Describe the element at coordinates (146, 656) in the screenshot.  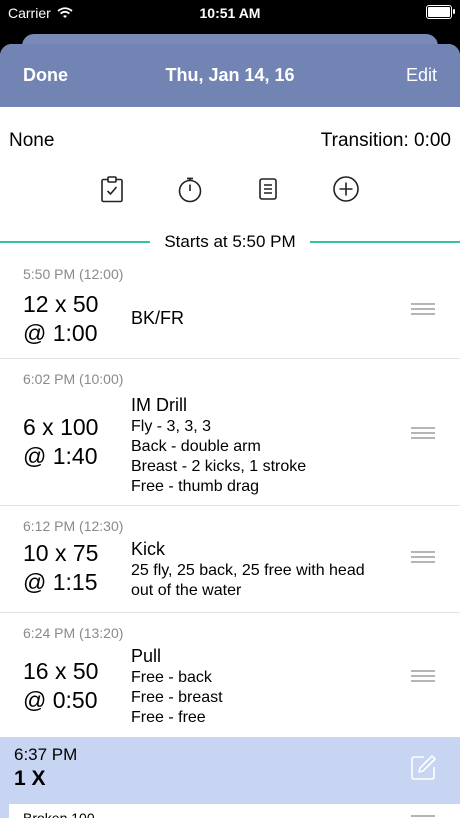
I see `set-title: Pull` at that location.